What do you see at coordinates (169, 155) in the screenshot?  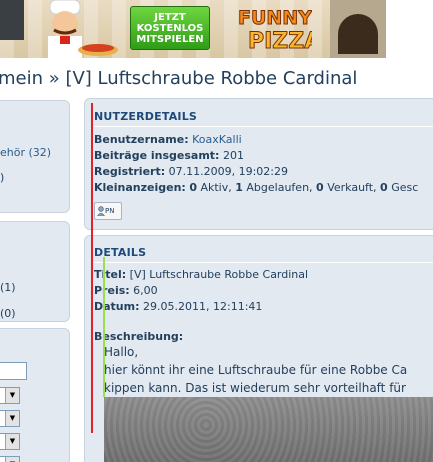 I see `posts-row: Beiträge insgesamt: 201` at bounding box center [169, 155].